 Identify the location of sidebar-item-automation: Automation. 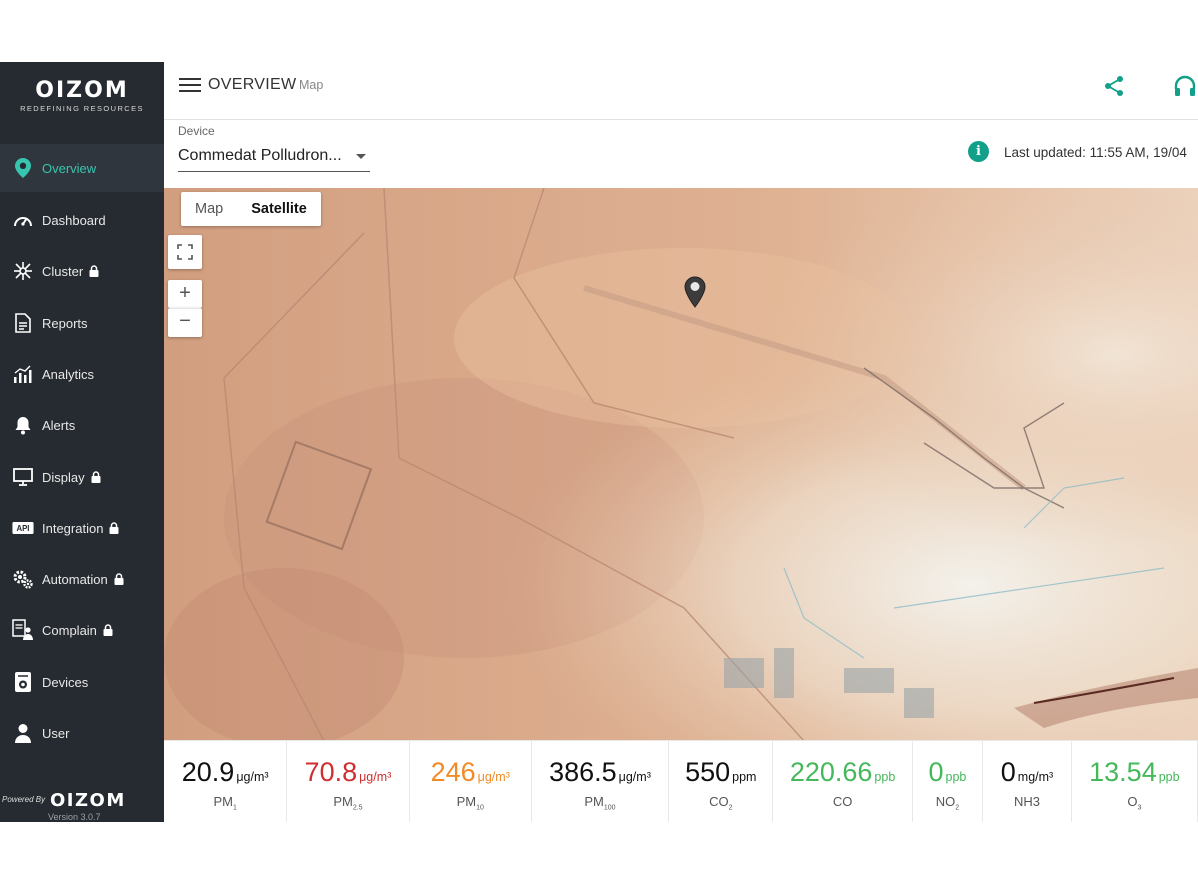
(82, 579).